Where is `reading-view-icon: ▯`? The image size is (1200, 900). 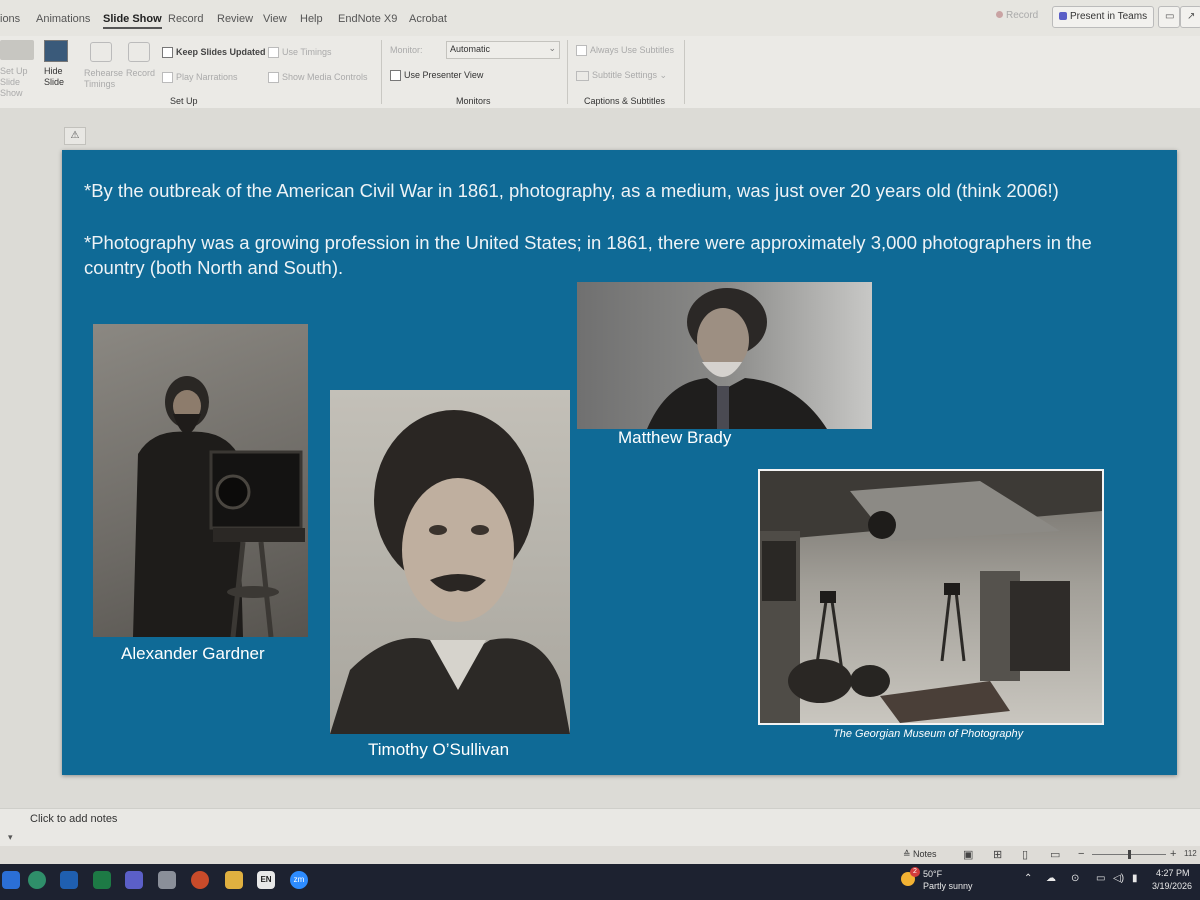
reading-view-icon: ▯ is located at coordinates (1025, 854).